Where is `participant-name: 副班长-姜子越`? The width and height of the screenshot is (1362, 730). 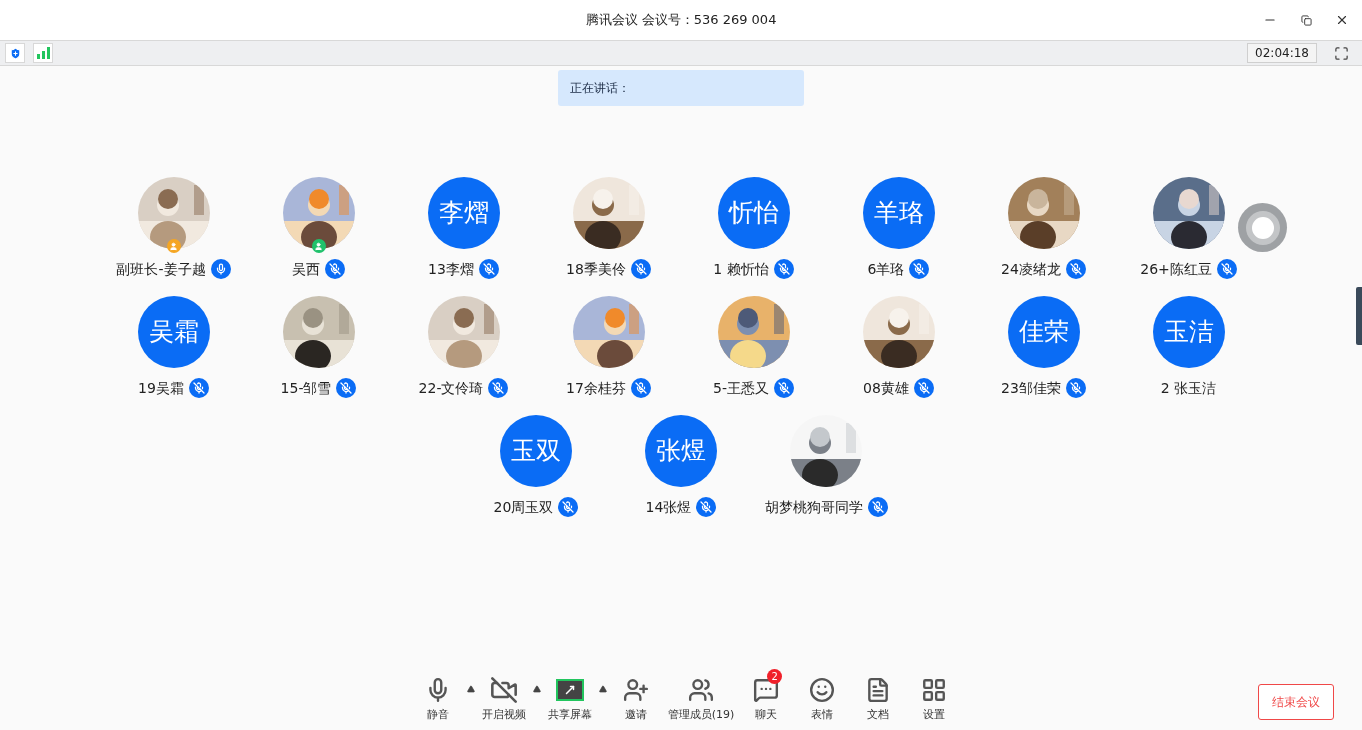
participant-name: 副班长-姜子越 is located at coordinates (161, 269).